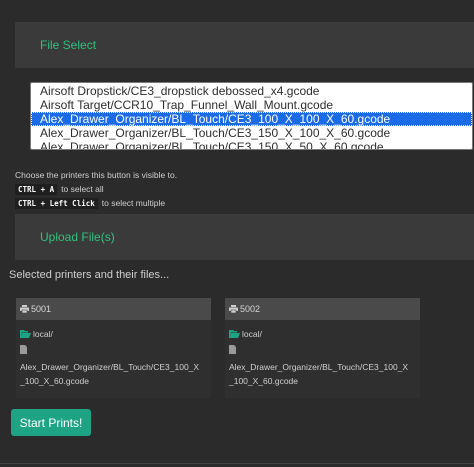  What do you see at coordinates (51, 422) in the screenshot?
I see `start-prints-button: Start Prints!` at bounding box center [51, 422].